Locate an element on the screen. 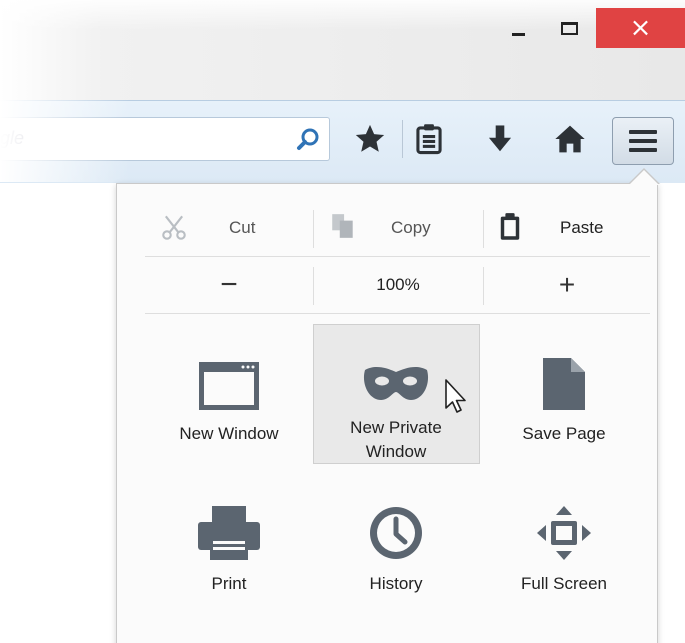  close-button: × is located at coordinates (640, 28).